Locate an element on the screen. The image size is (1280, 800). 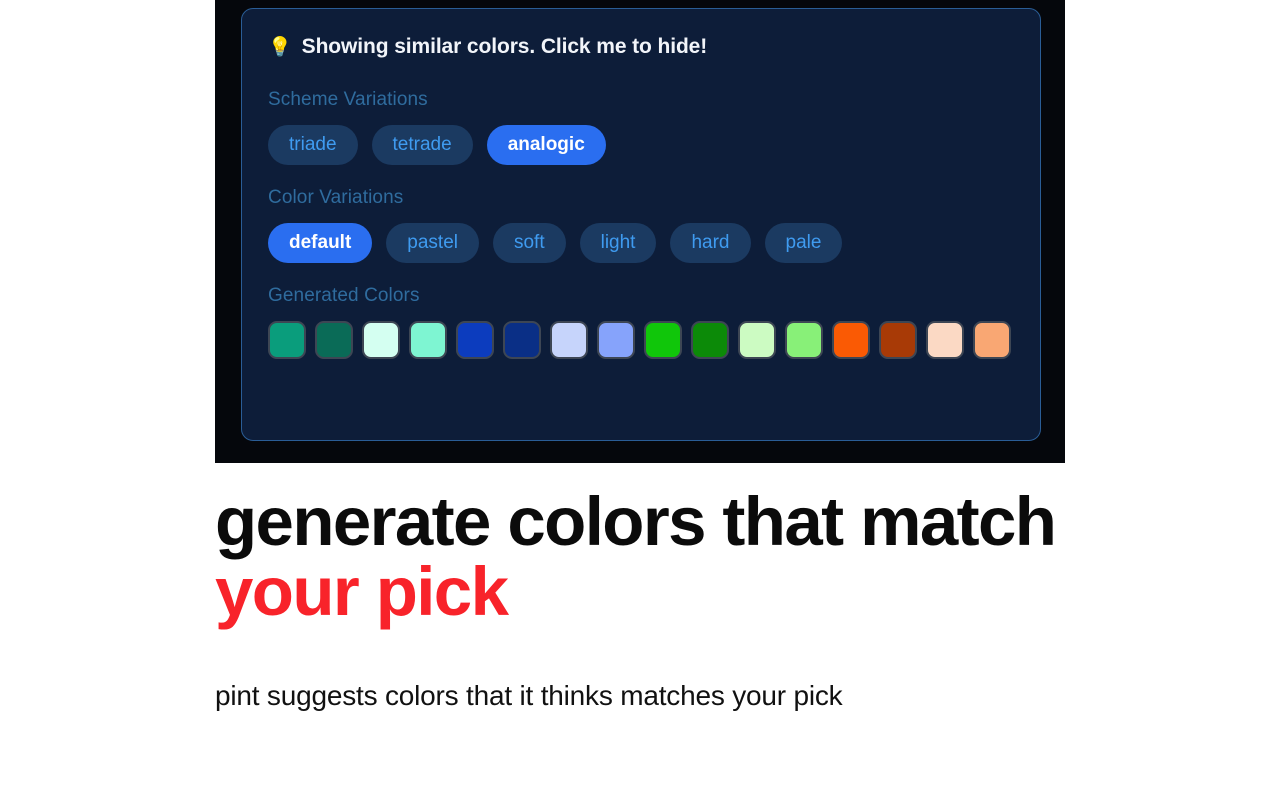
color-option-hard: hard is located at coordinates (710, 242).